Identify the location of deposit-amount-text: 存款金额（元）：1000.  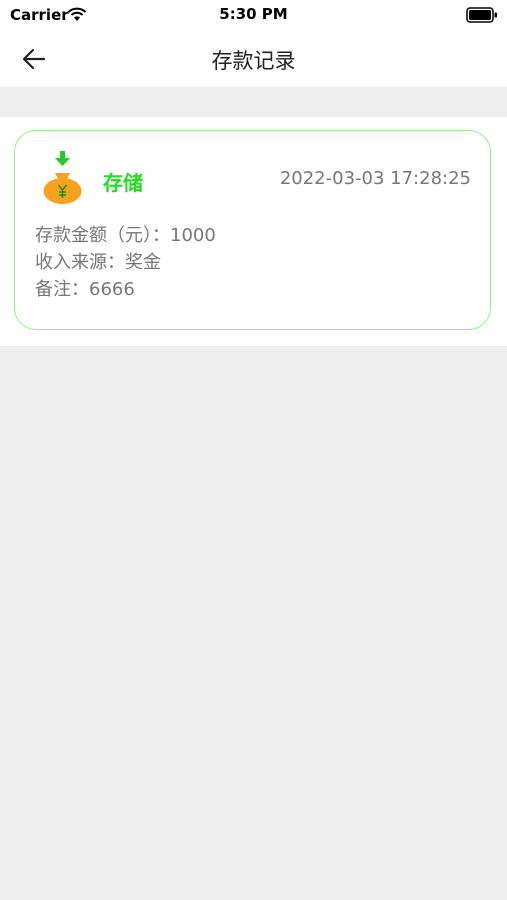
(125, 235).